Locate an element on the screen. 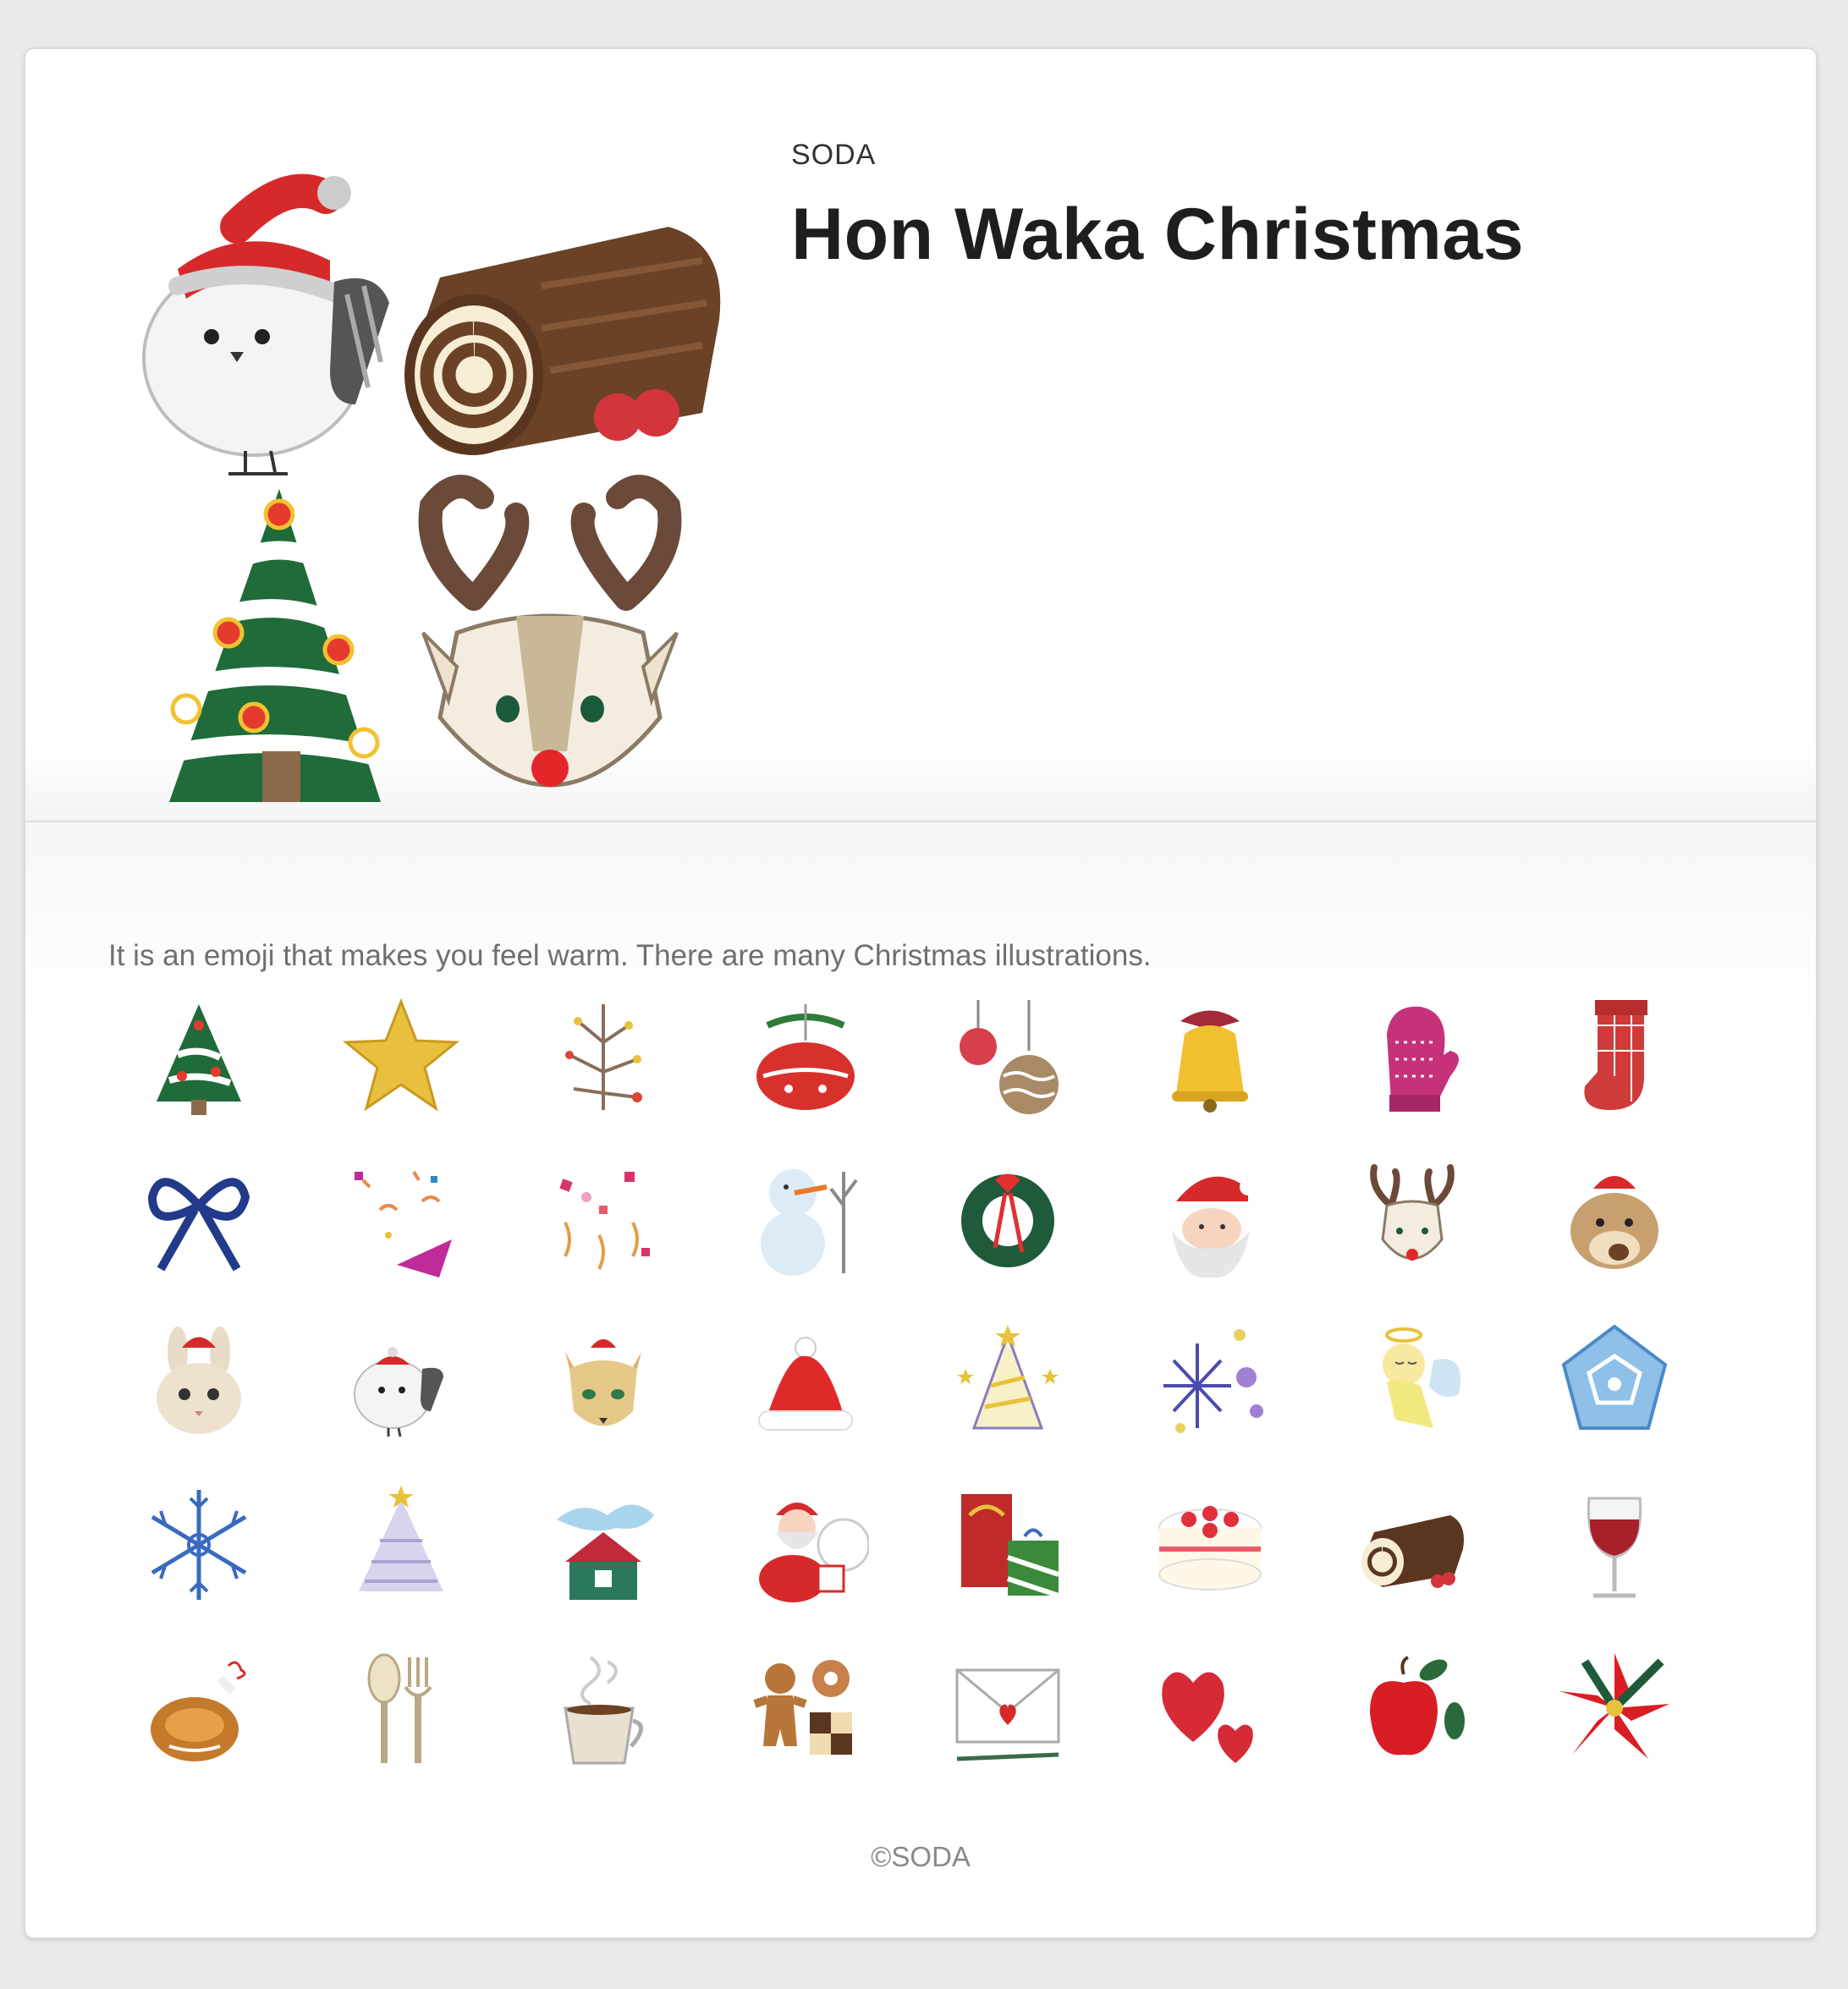 The image size is (1848, 1989). sticker-title: Hon Waka Christmas is located at coordinates (1158, 234).